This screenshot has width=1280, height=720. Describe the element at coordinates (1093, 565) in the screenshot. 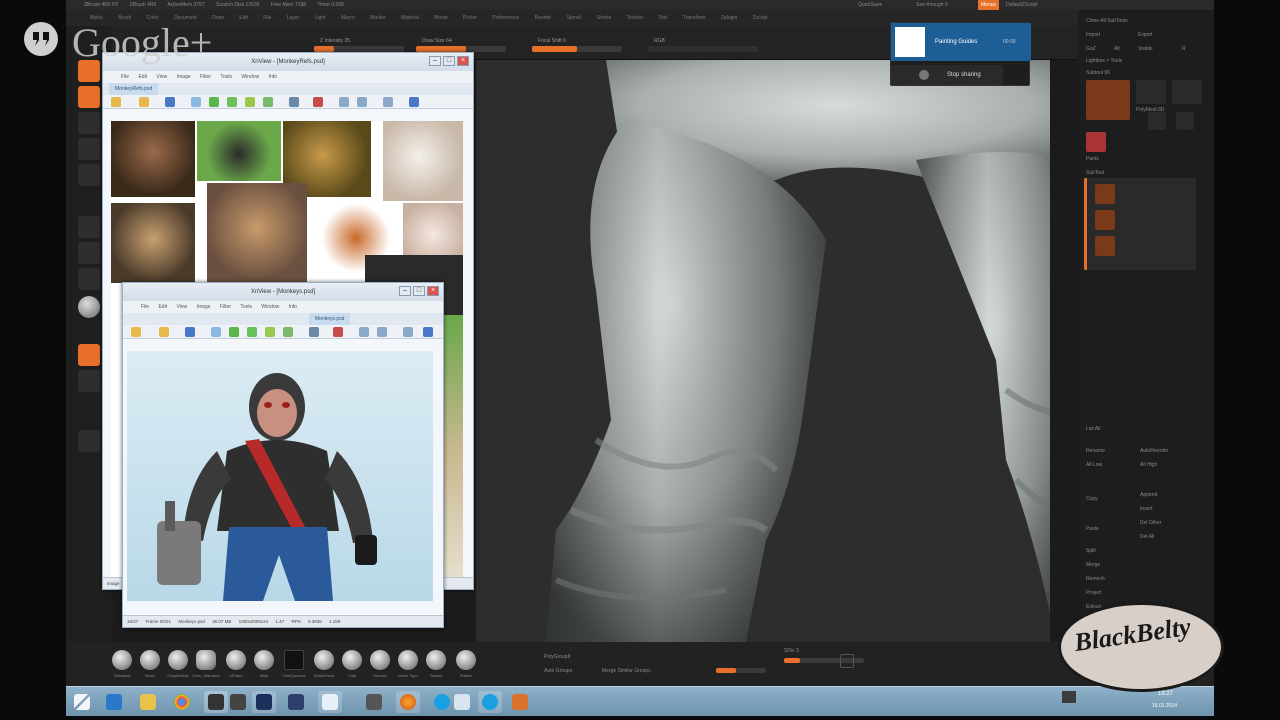

I see `merge-button: Merge` at that location.